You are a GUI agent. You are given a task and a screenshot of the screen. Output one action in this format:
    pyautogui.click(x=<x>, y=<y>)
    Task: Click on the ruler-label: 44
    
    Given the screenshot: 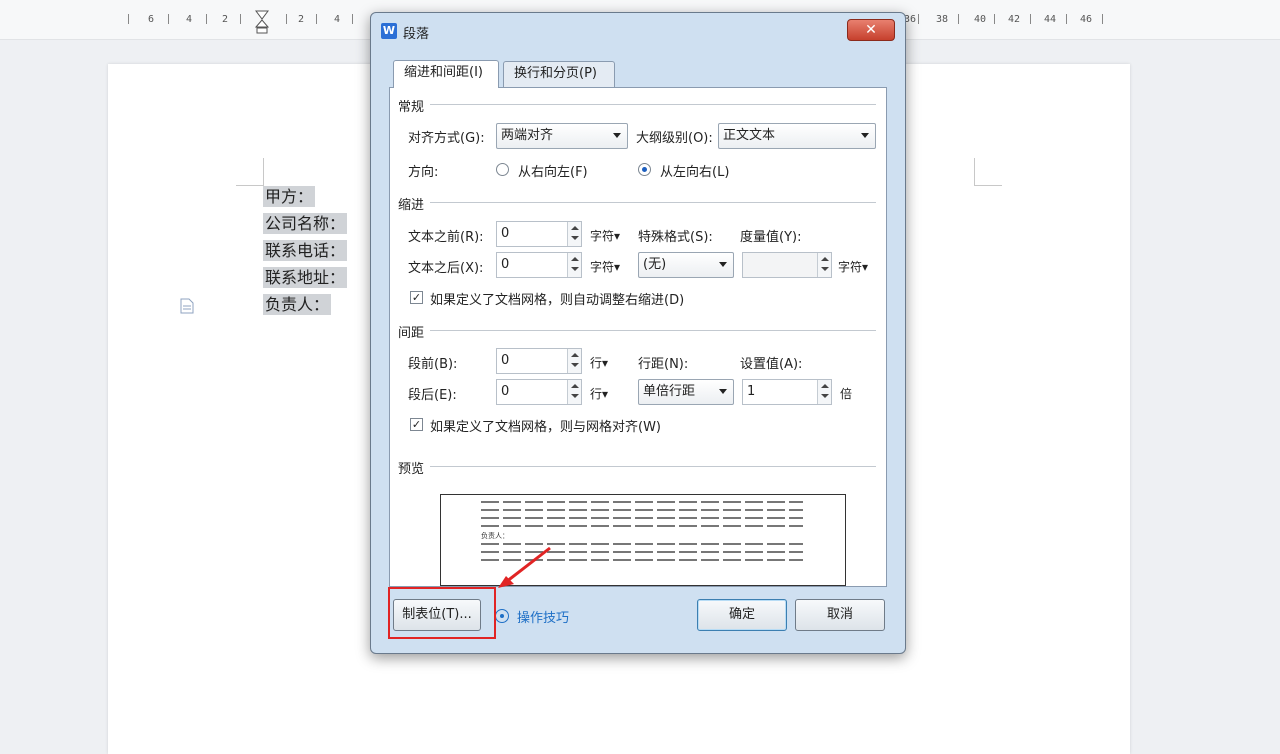 What is the action you would take?
    pyautogui.click(x=1050, y=19)
    